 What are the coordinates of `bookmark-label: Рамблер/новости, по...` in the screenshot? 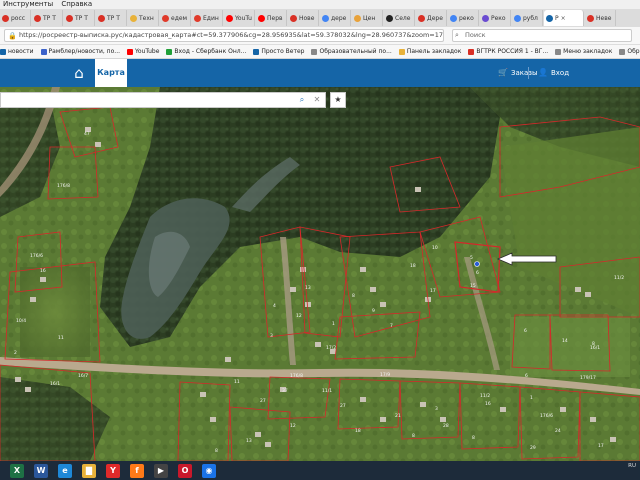 It's located at (84, 51).